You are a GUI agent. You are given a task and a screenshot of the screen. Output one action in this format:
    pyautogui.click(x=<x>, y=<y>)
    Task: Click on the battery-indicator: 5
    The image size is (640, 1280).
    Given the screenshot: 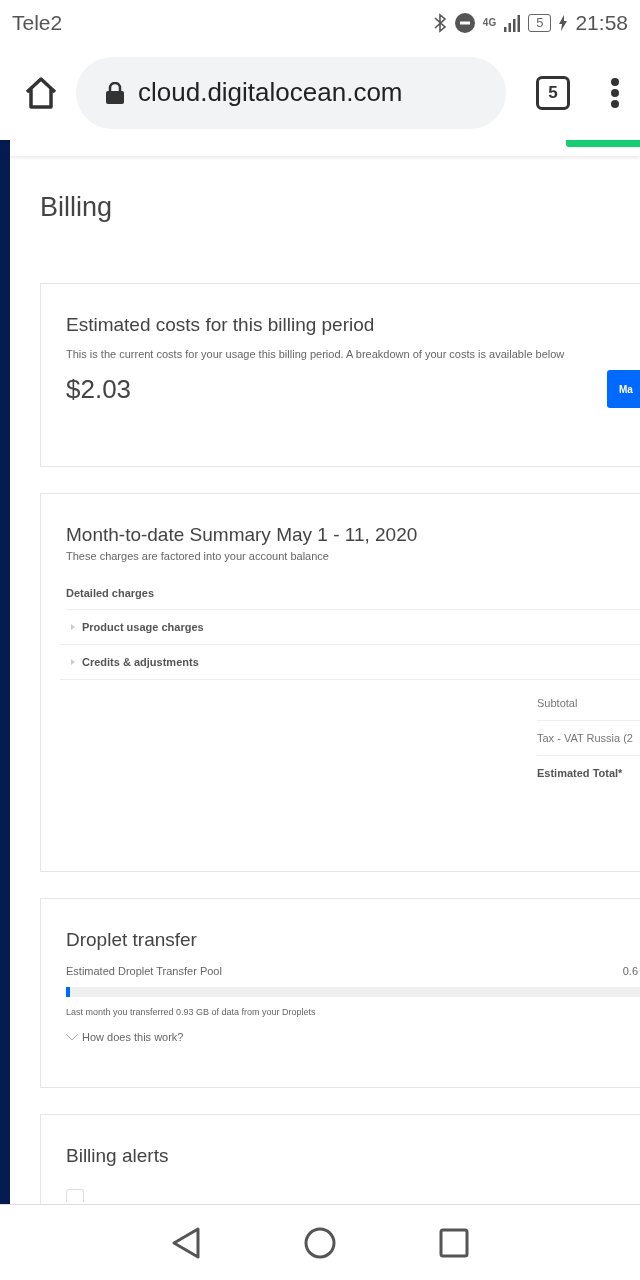 What is the action you would take?
    pyautogui.click(x=540, y=22)
    